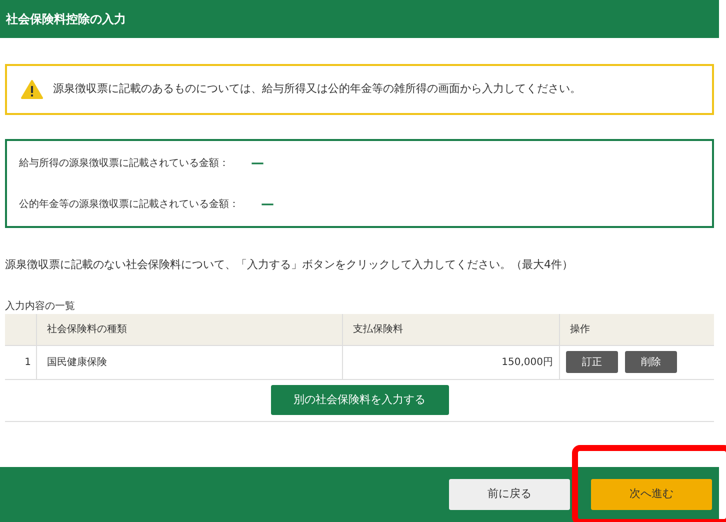 This screenshot has width=726, height=522. I want to click on column-header: 操作, so click(580, 329).